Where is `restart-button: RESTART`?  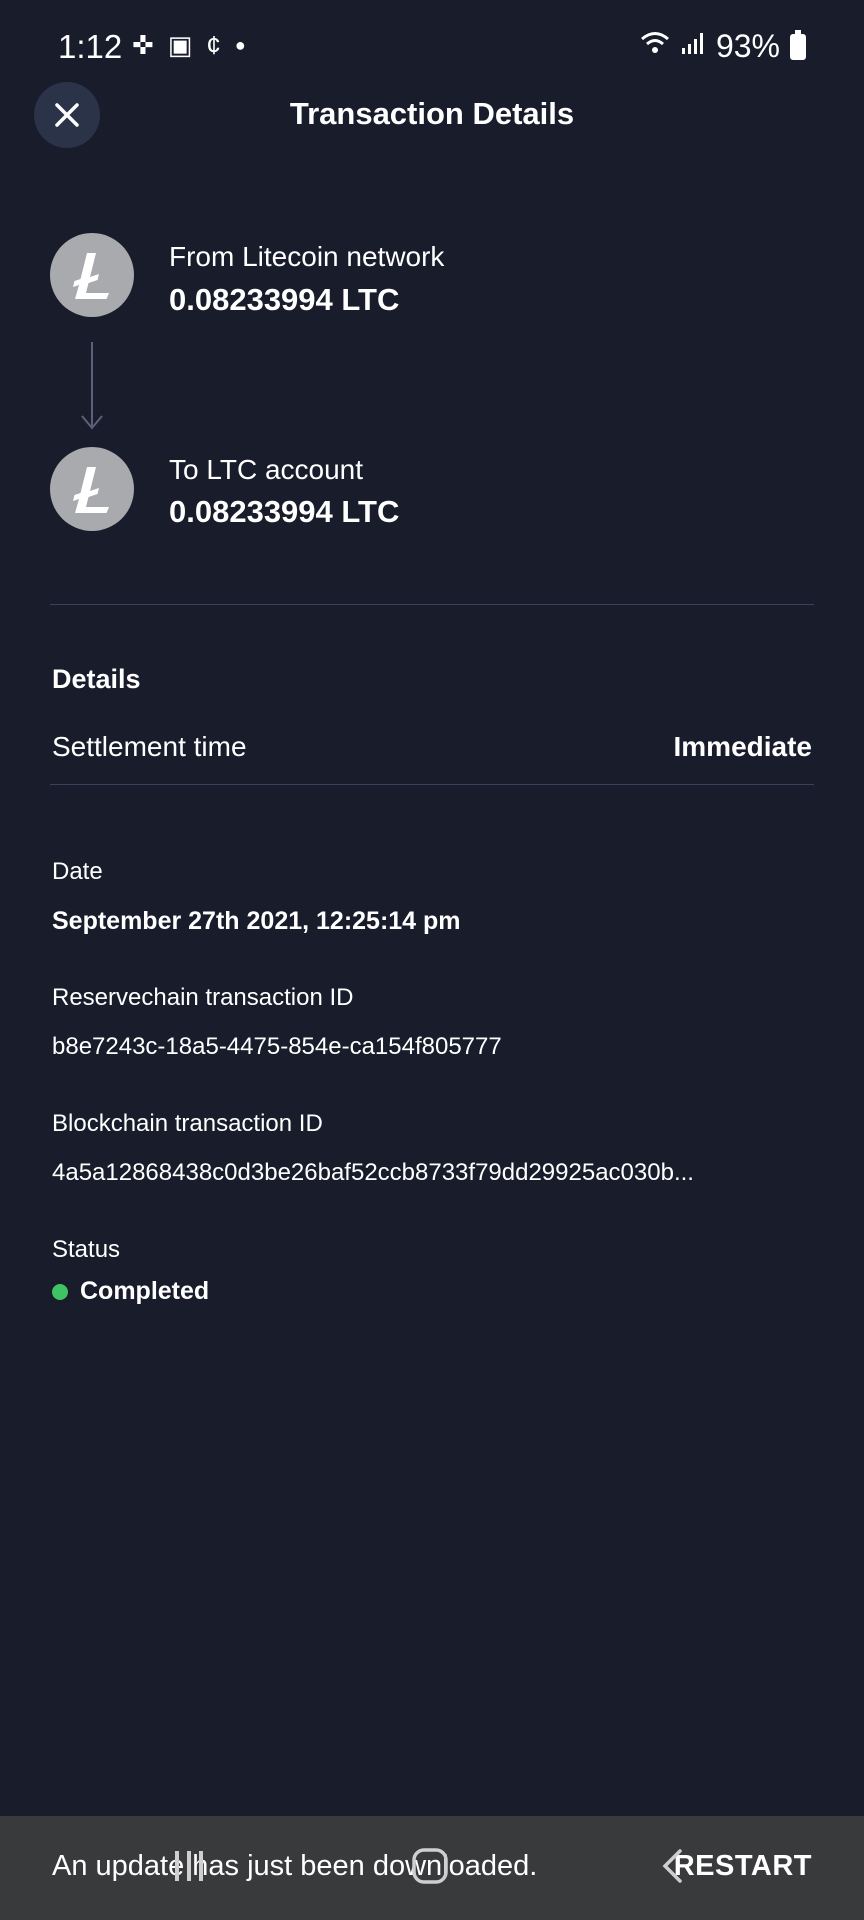 restart-button: RESTART is located at coordinates (743, 1866).